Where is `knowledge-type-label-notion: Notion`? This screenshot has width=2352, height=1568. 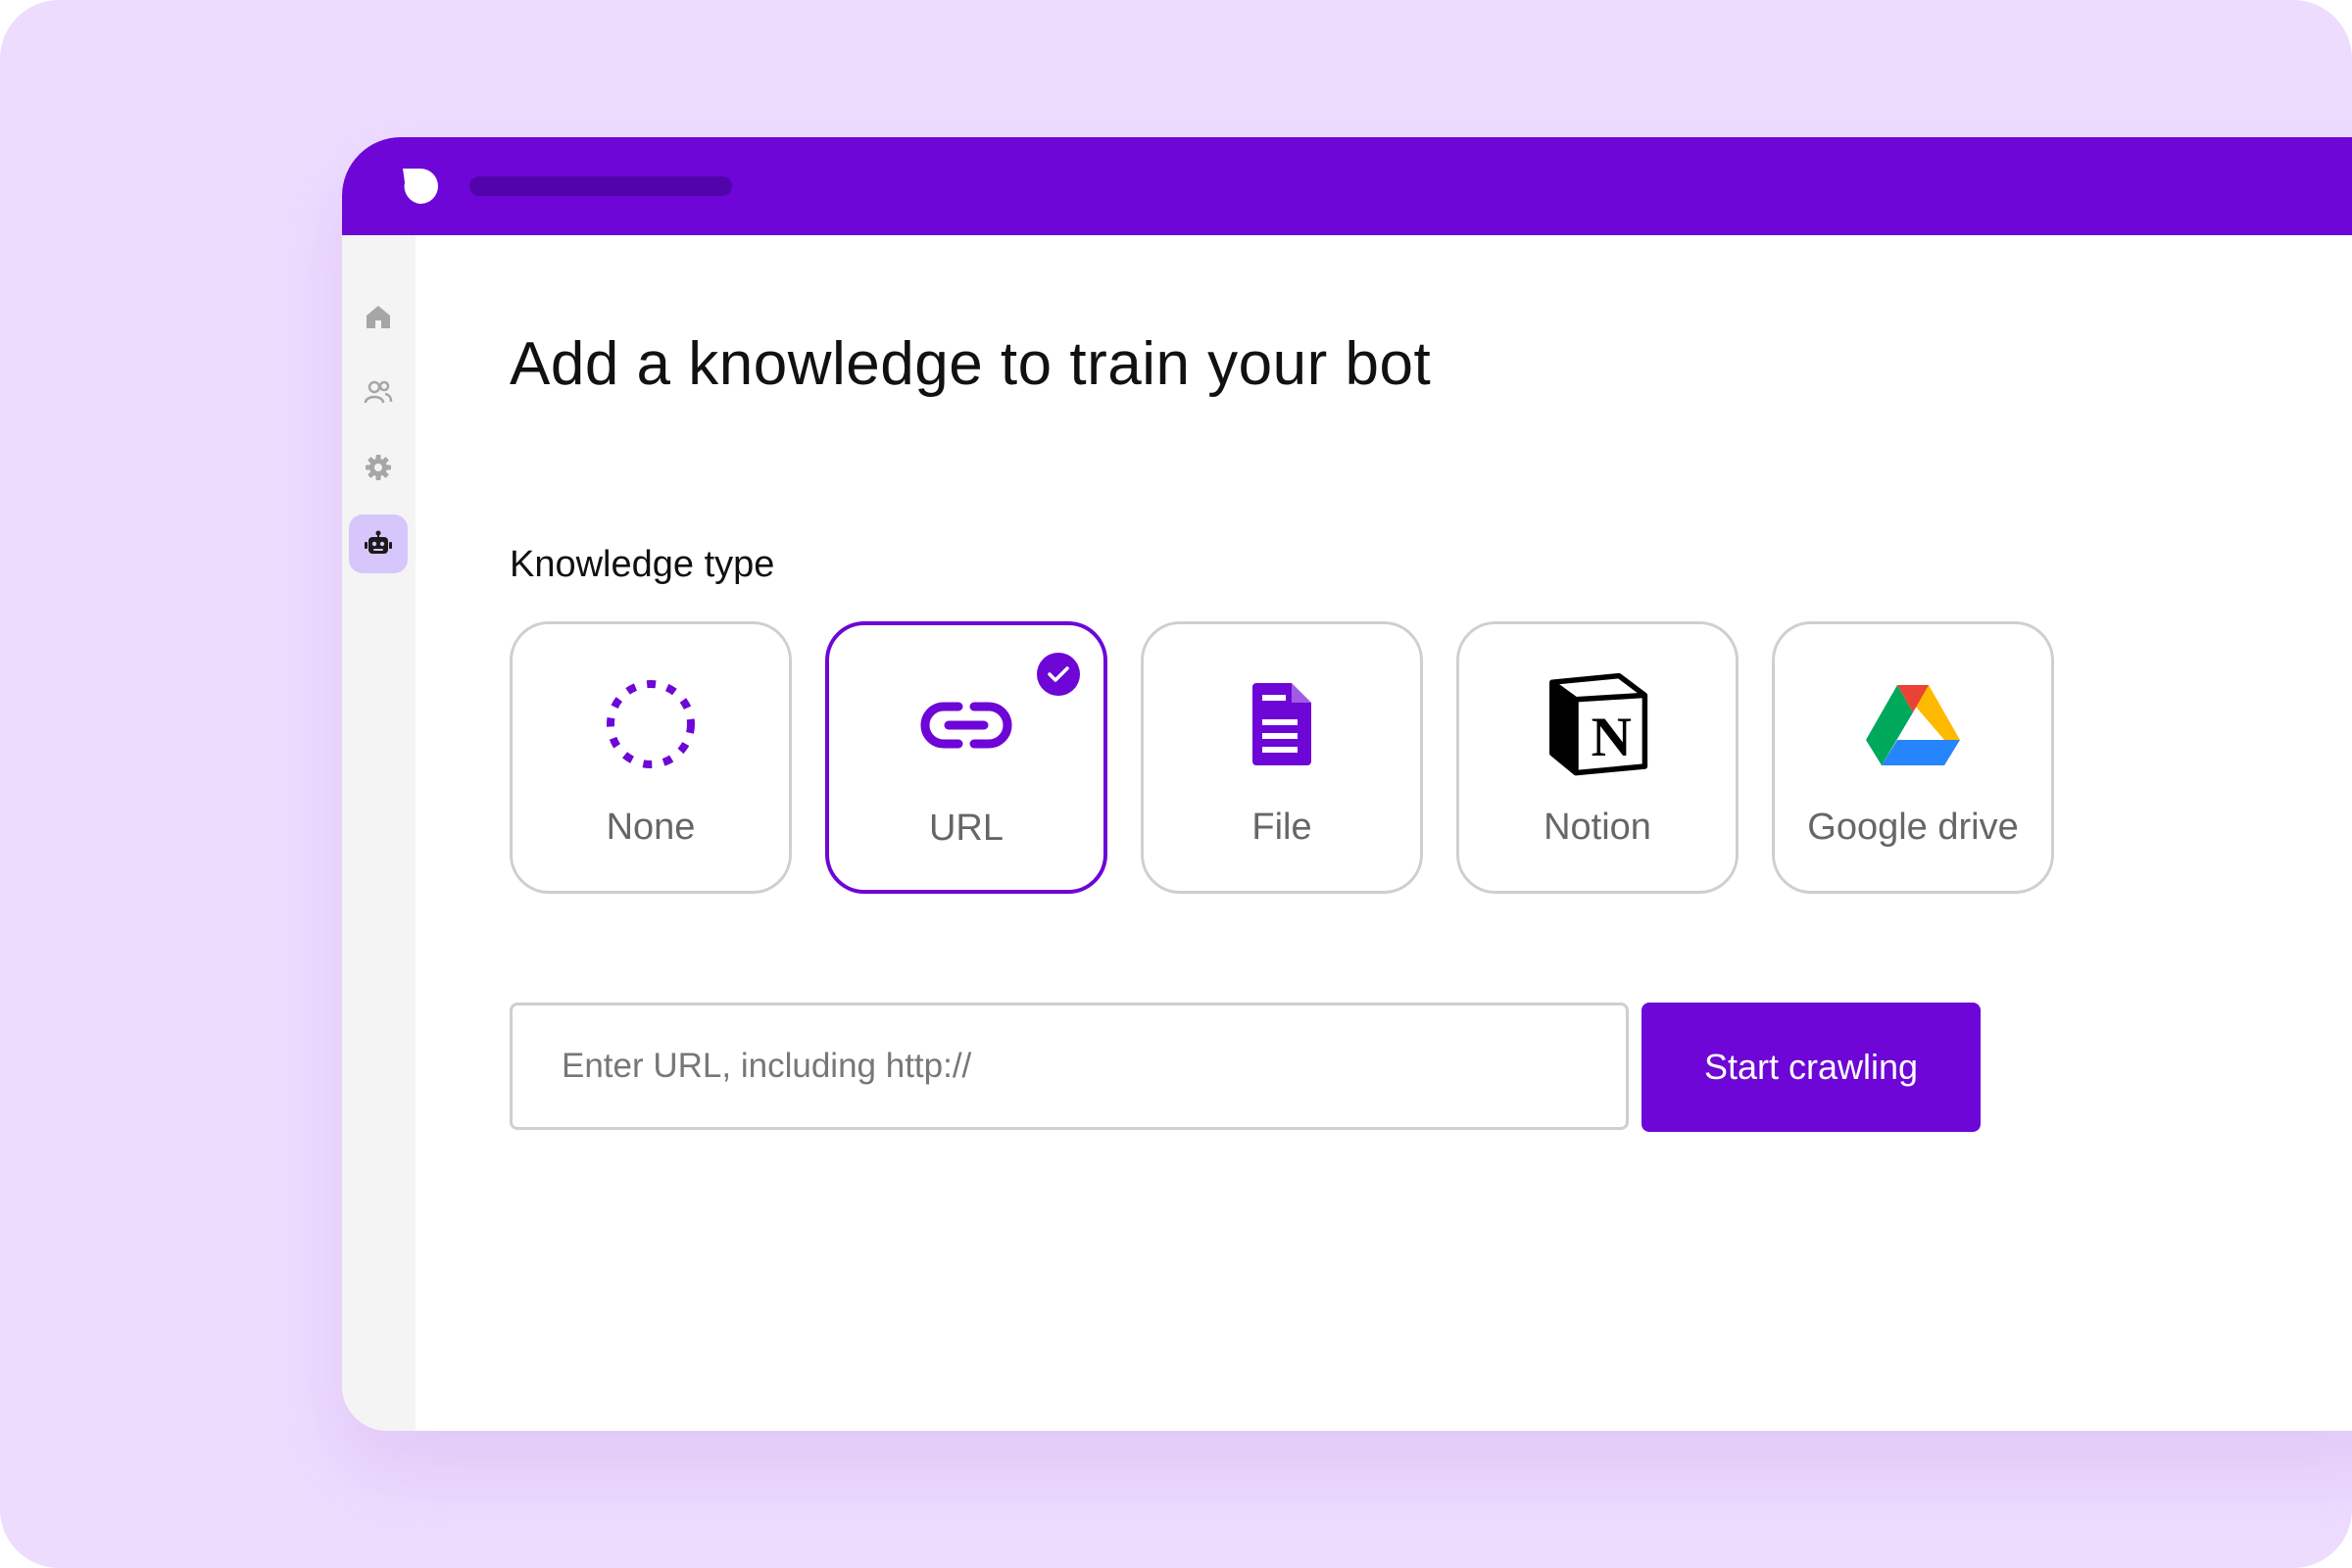
knowledge-type-label-notion: Notion is located at coordinates (1597, 827).